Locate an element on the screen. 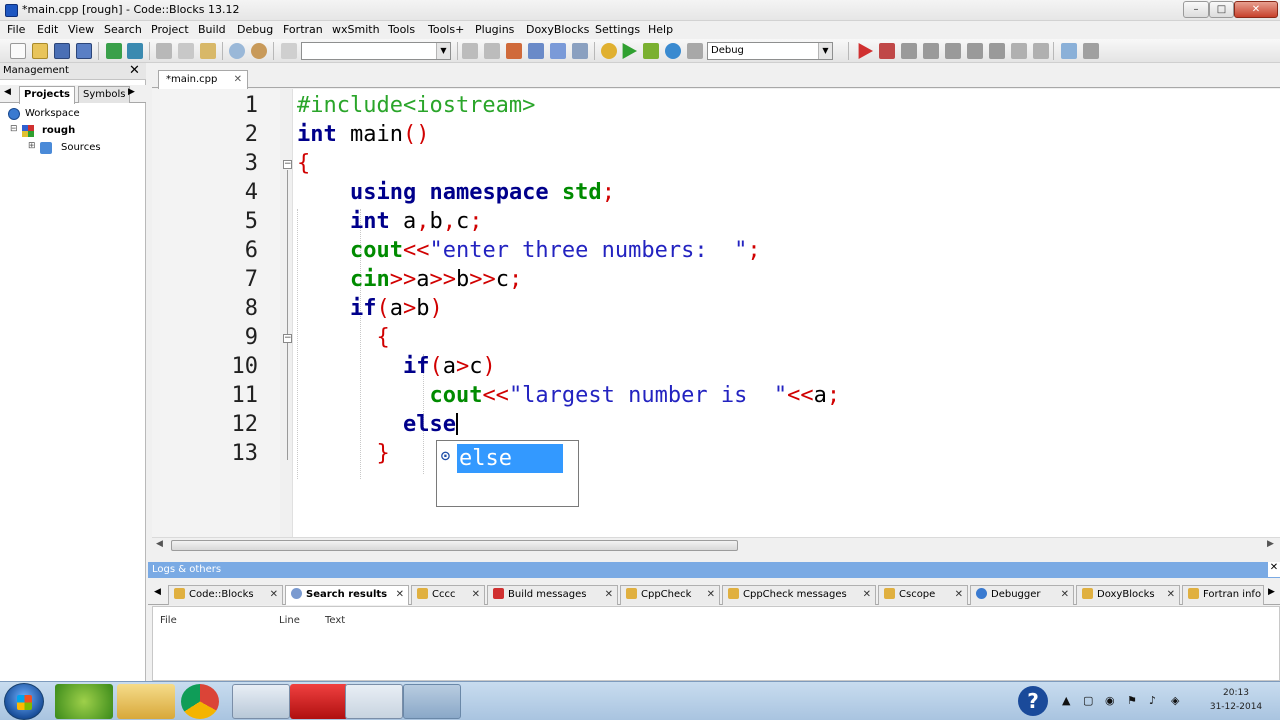  menu-wxsmith: wxSmith is located at coordinates (356, 29).